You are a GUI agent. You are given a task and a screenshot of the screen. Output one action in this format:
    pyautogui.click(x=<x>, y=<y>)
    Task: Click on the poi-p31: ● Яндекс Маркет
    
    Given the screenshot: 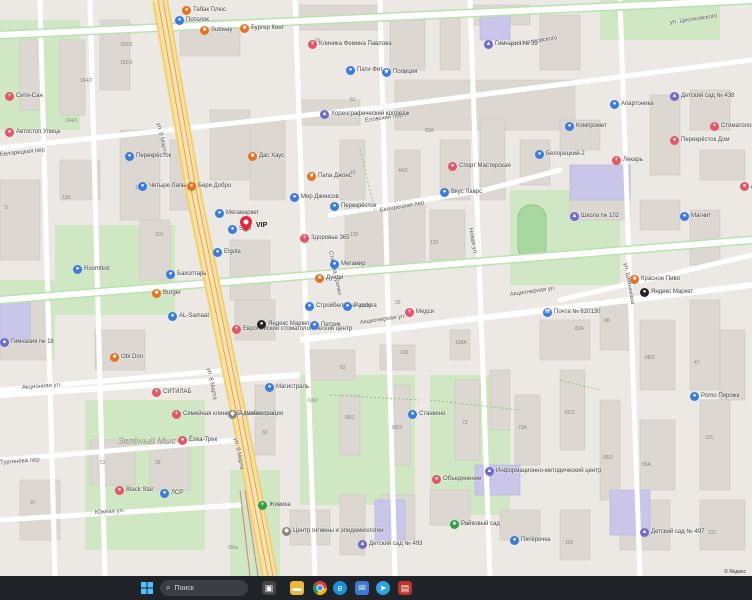 What is the action you would take?
    pyautogui.click(x=283, y=324)
    